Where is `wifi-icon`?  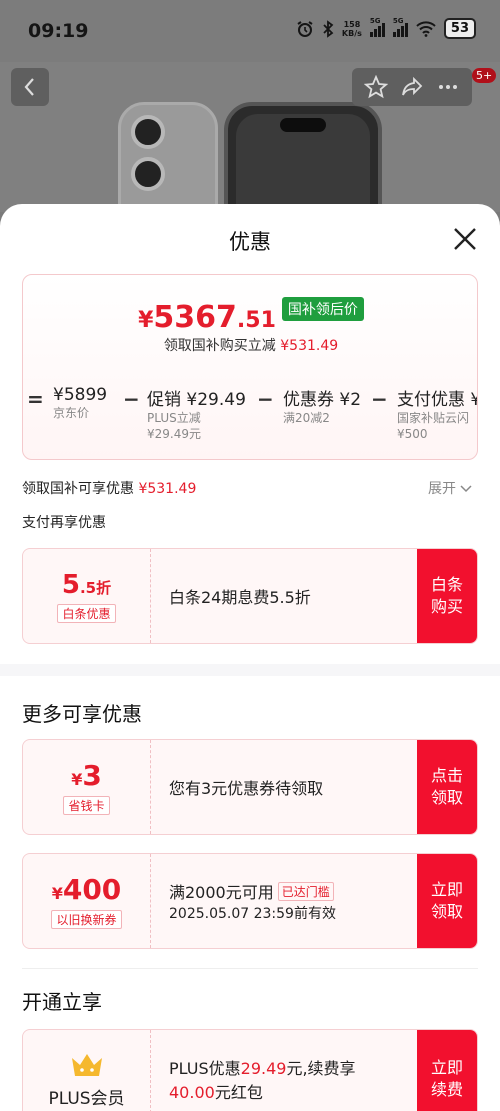
wifi-icon is located at coordinates (426, 28).